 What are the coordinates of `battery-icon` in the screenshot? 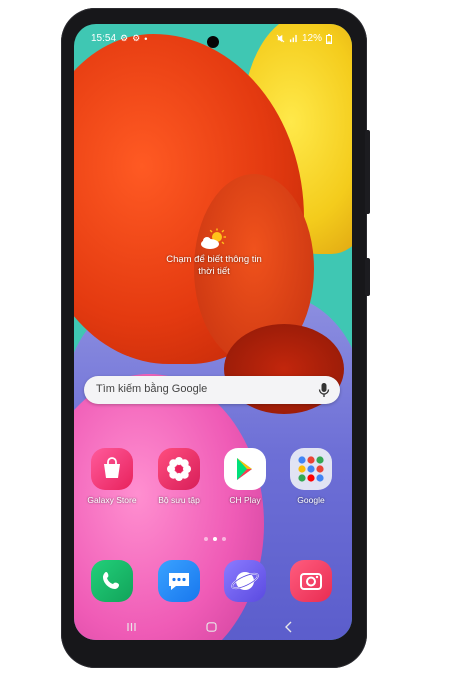 It's located at (329, 38).